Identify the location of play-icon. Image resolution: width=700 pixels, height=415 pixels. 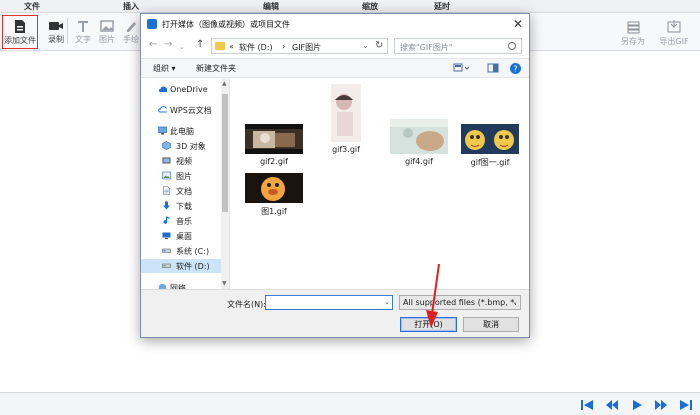
(637, 405).